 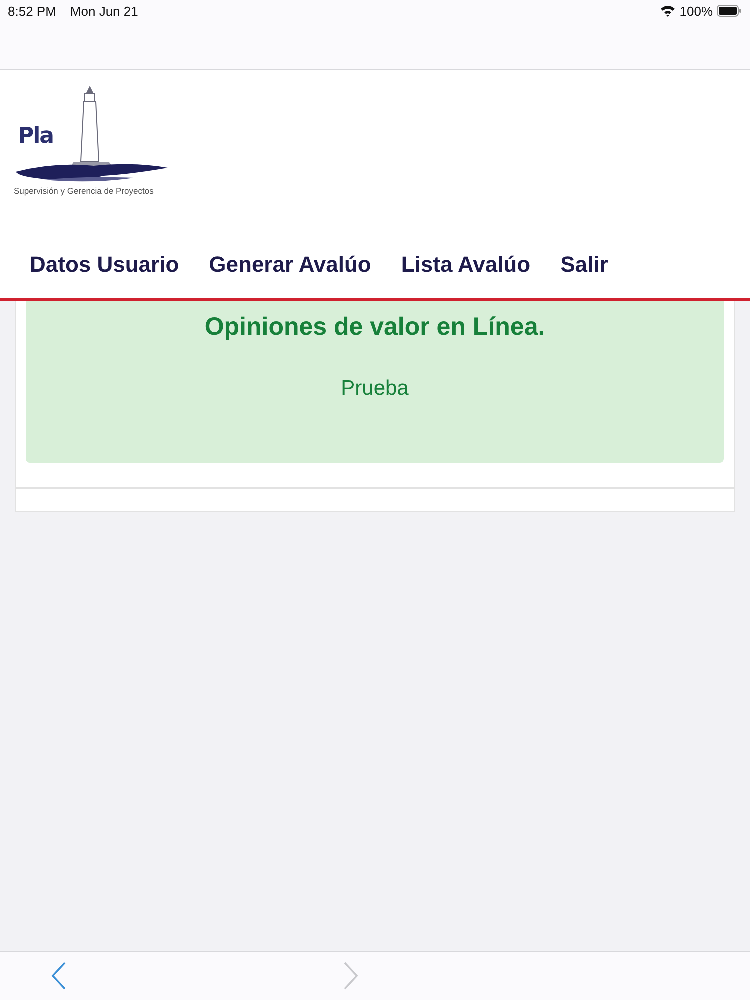 What do you see at coordinates (668, 11) in the screenshot?
I see `wifi-icon` at bounding box center [668, 11].